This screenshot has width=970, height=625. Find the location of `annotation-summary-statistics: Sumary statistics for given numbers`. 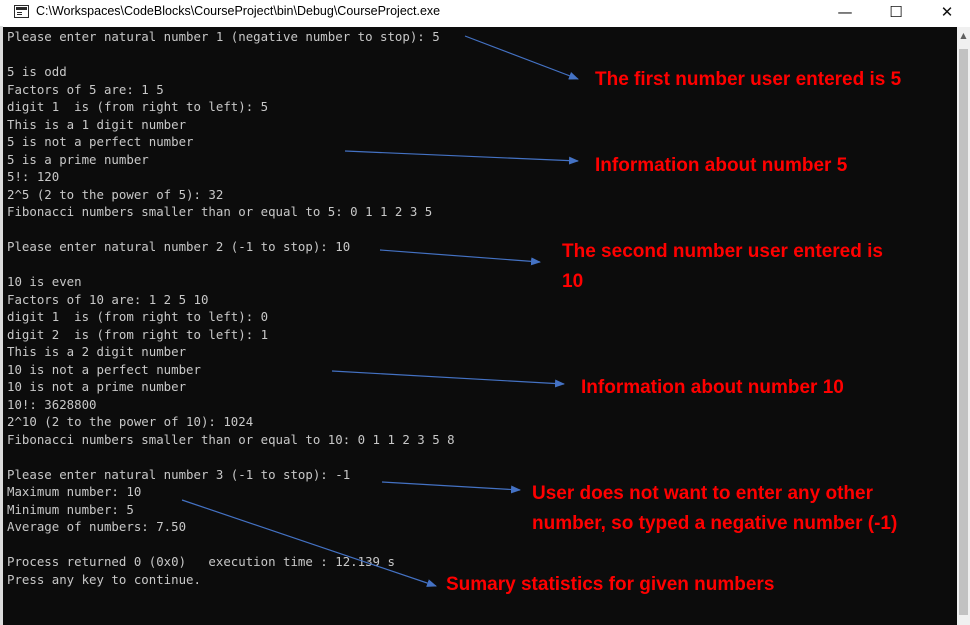

annotation-summary-statistics: Sumary statistics for given numbers is located at coordinates (610, 584).